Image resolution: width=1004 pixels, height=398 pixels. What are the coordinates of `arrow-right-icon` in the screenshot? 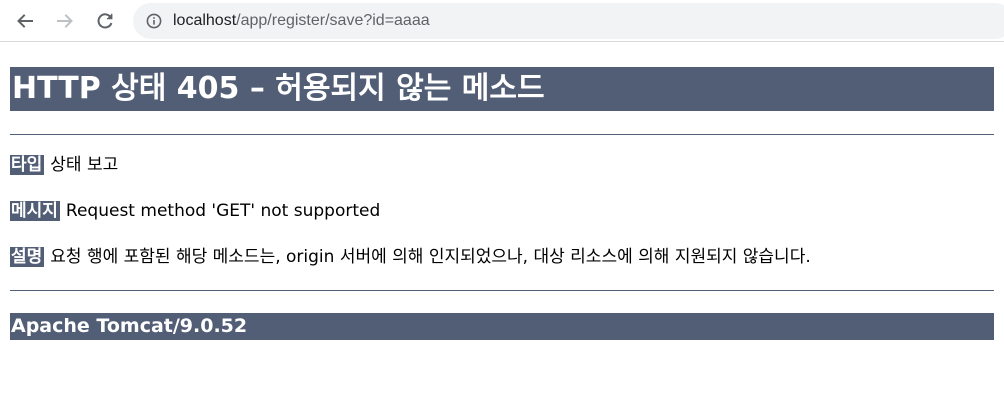 It's located at (65, 21).